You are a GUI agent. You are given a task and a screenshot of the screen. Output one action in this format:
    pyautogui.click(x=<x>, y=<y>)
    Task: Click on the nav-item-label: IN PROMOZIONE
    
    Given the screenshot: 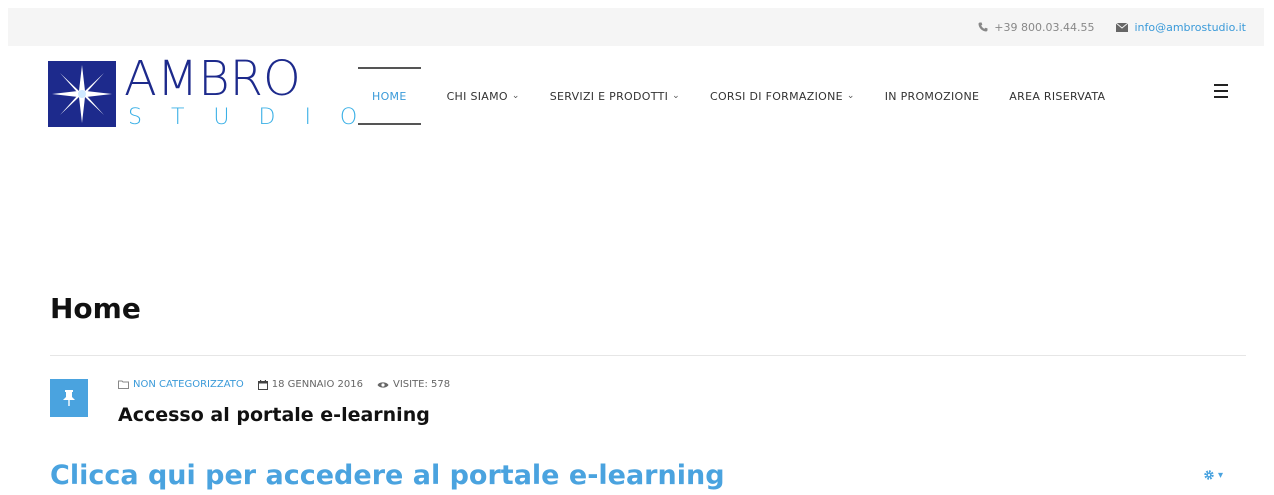 What is the action you would take?
    pyautogui.click(x=932, y=96)
    